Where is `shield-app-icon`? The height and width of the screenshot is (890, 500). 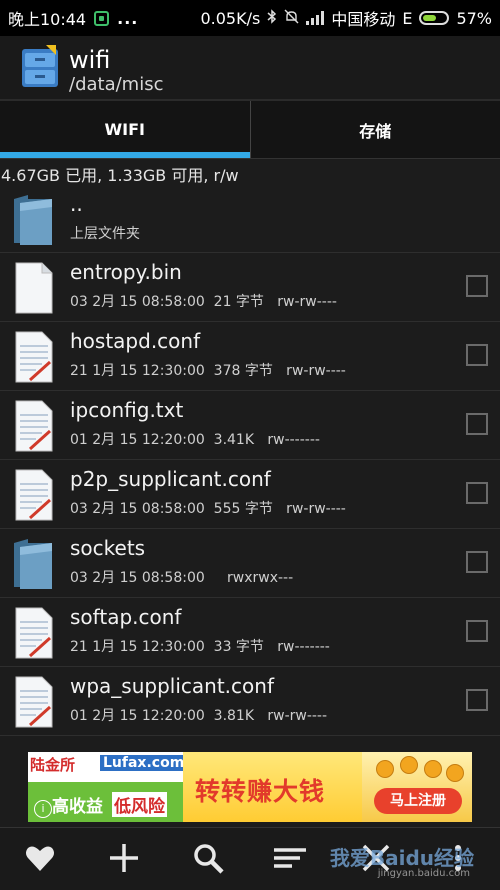
shield-app-icon is located at coordinates (101, 18).